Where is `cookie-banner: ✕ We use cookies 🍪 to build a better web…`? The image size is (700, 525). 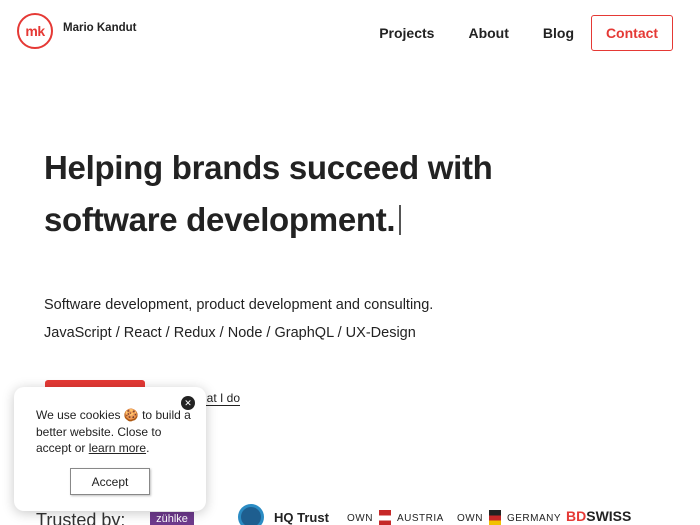
cookie-banner: ✕ We use cookies 🍪 to build a better web… is located at coordinates (110, 449).